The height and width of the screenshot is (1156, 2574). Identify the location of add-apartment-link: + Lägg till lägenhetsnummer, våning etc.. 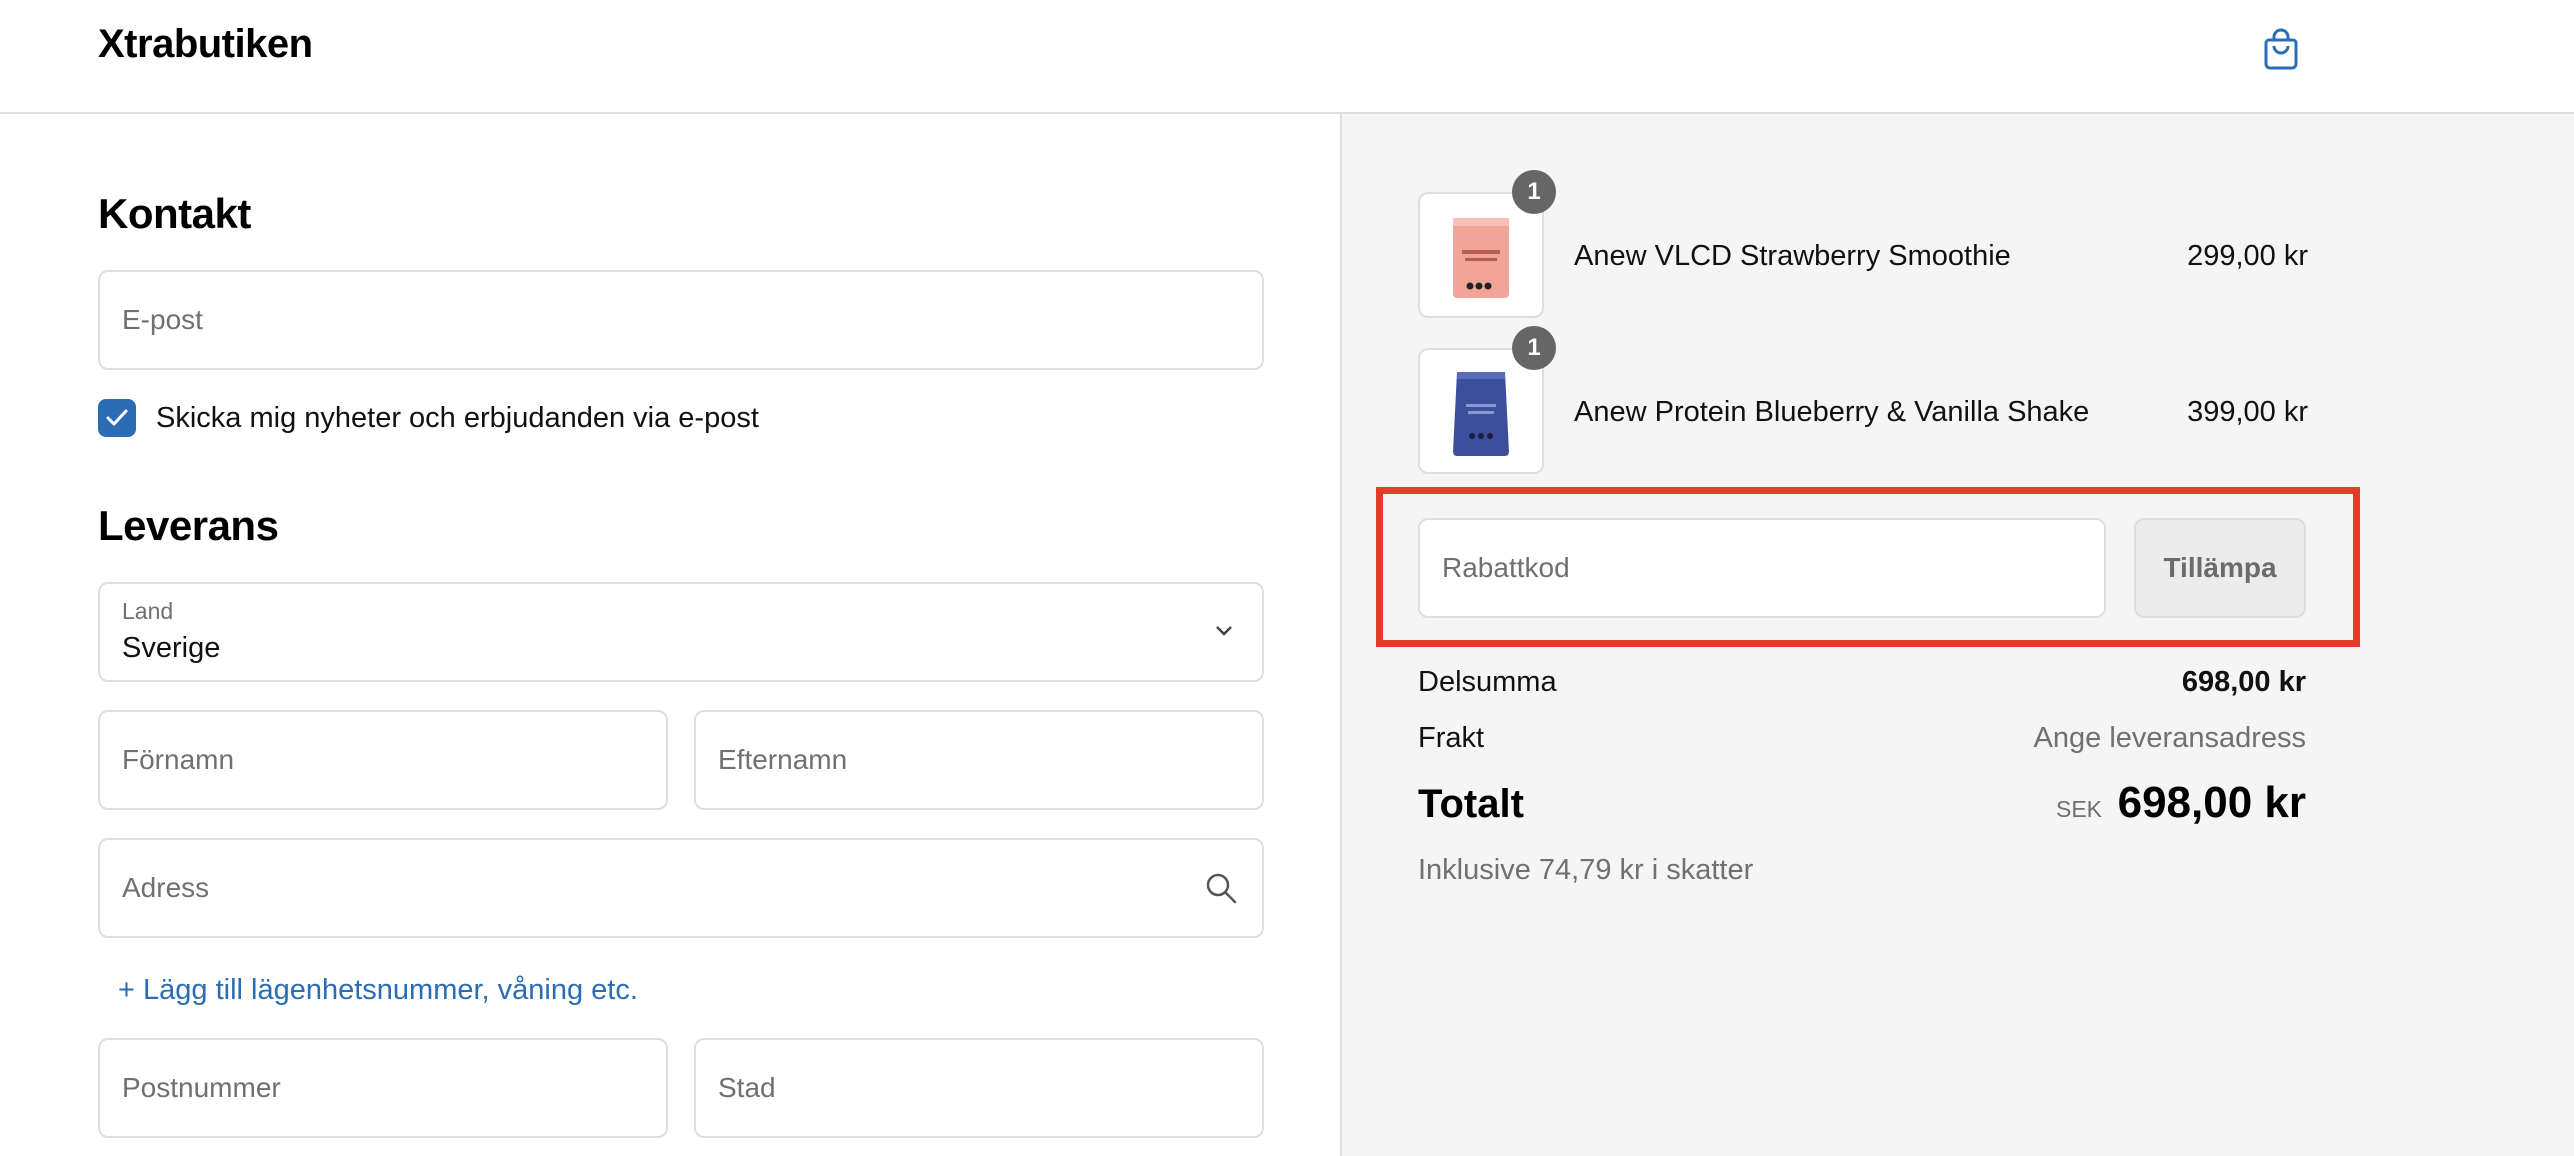
(378, 990).